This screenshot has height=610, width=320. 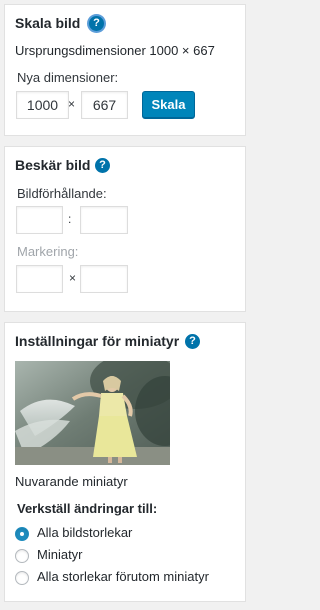 What do you see at coordinates (42, 105) in the screenshot?
I see `scale-width-input` at bounding box center [42, 105].